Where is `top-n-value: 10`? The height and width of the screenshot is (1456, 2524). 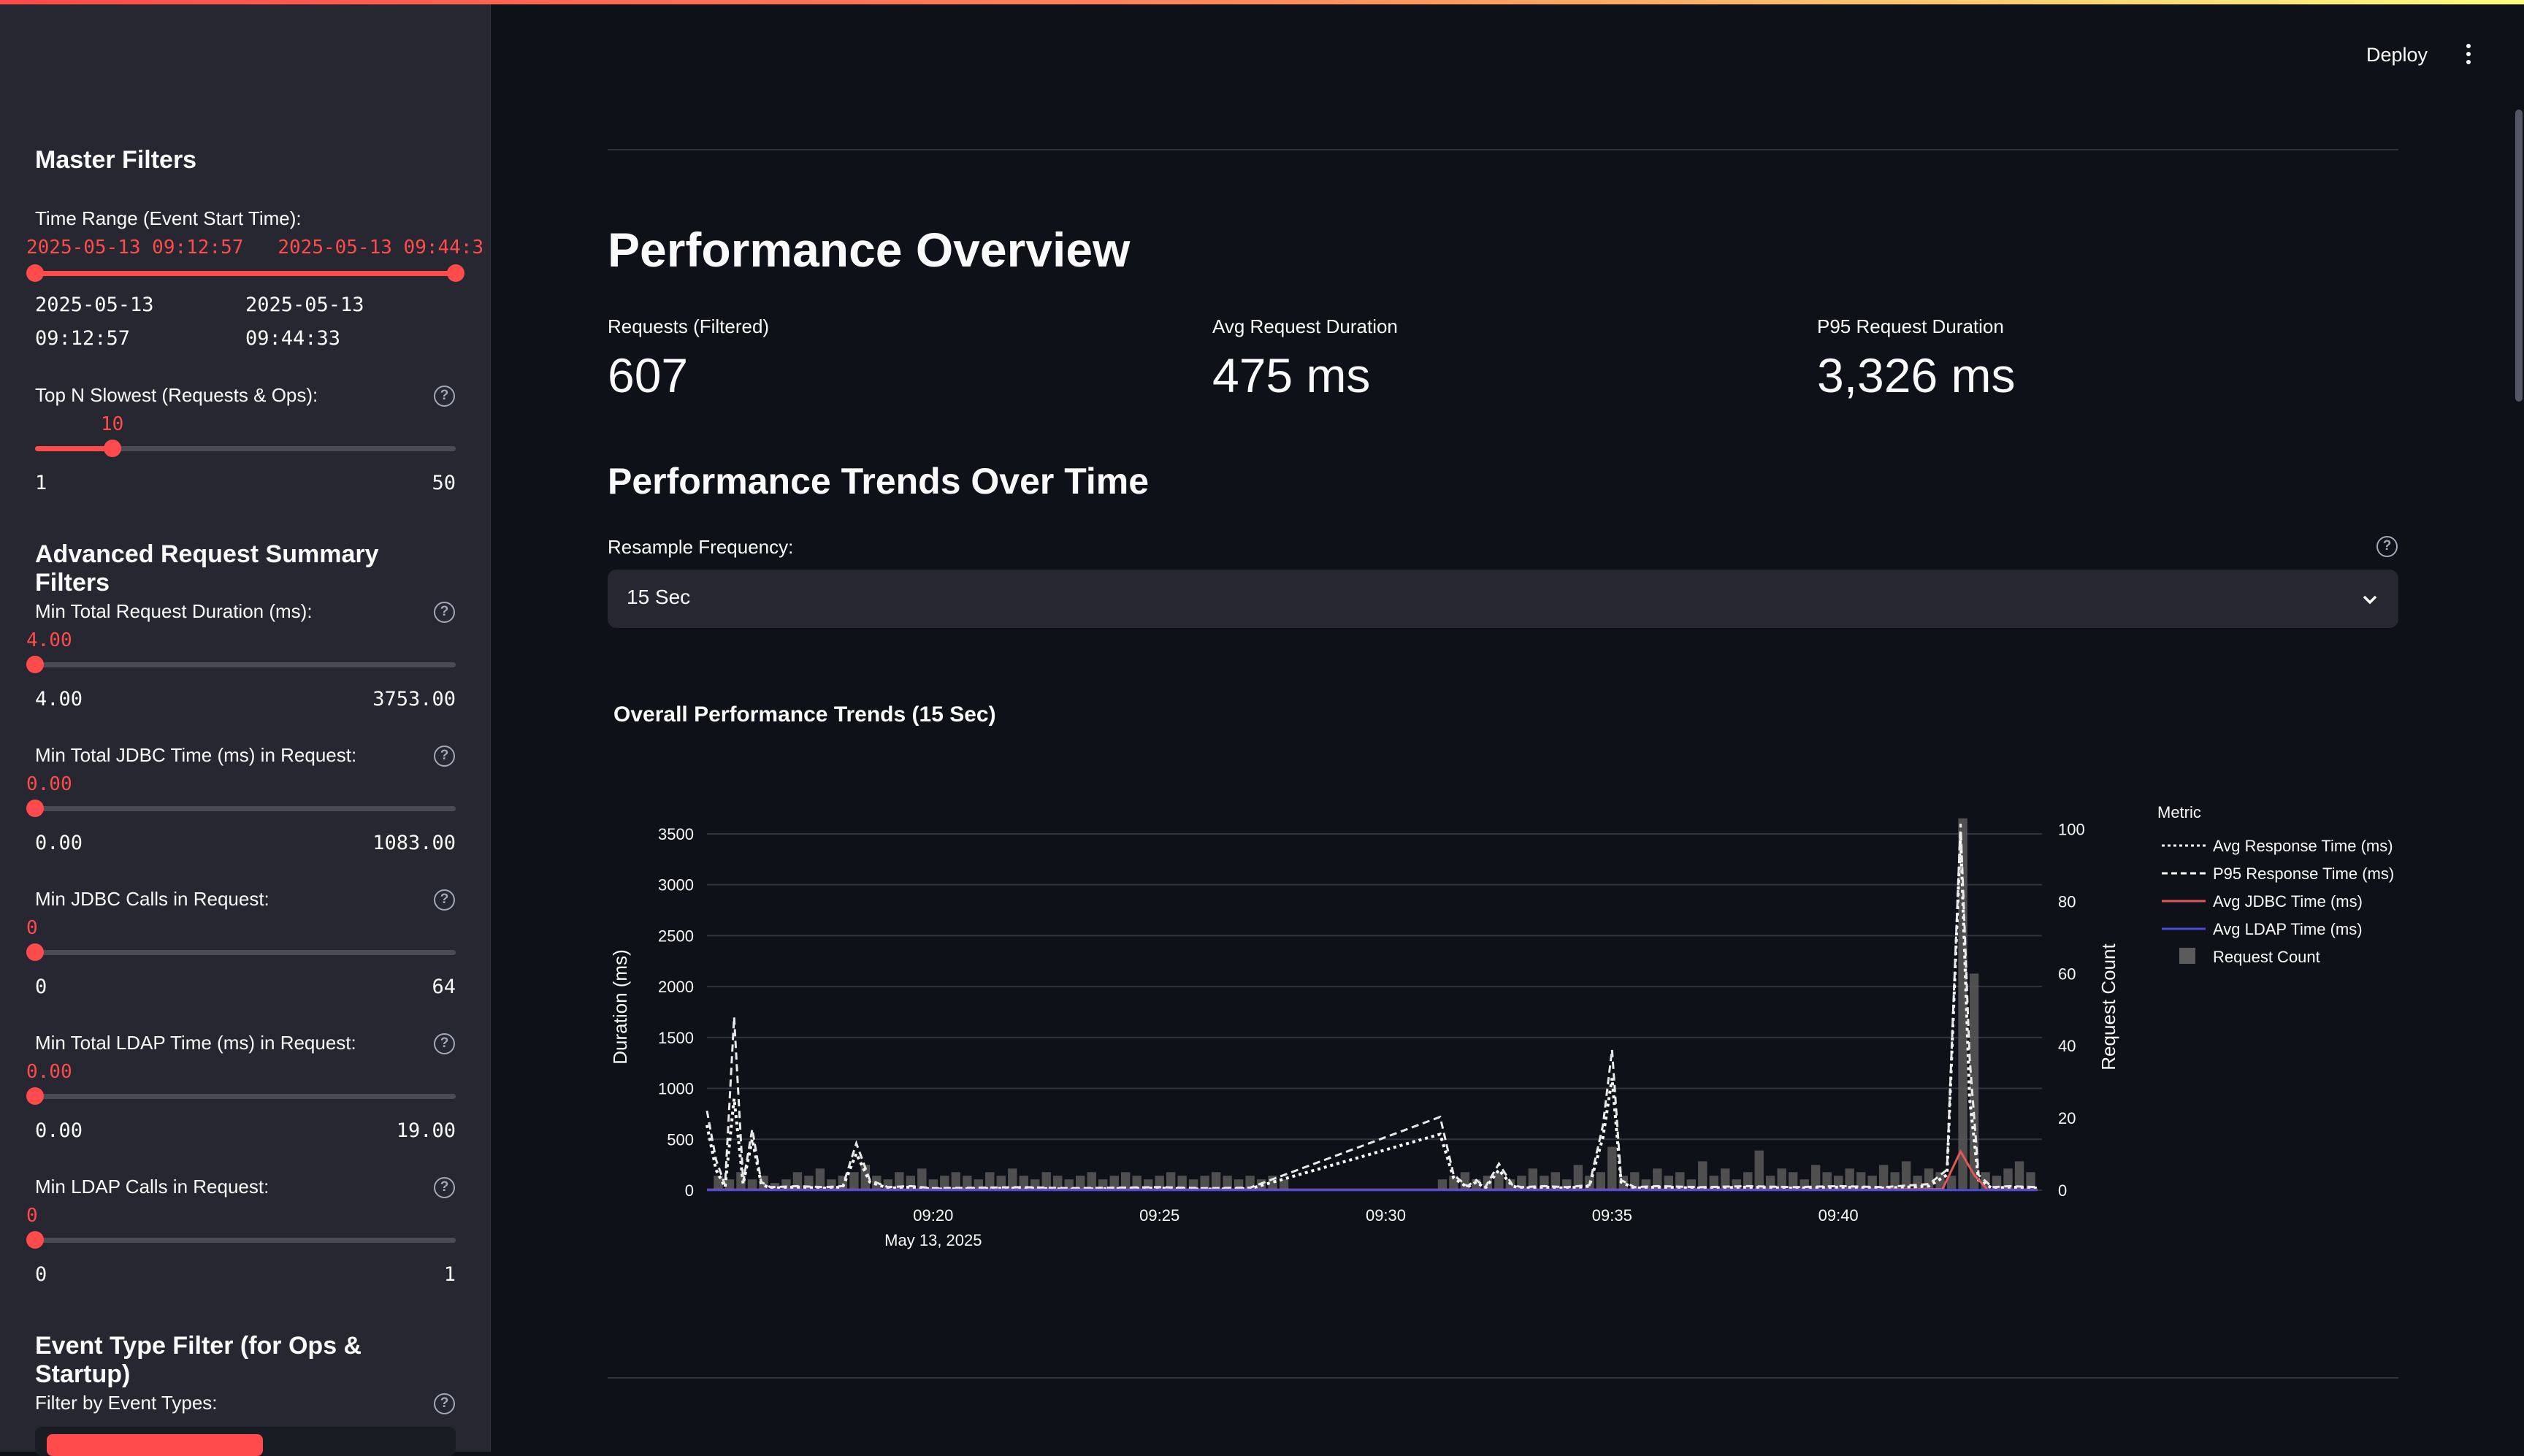
top-n-value: 10 is located at coordinates (112, 424).